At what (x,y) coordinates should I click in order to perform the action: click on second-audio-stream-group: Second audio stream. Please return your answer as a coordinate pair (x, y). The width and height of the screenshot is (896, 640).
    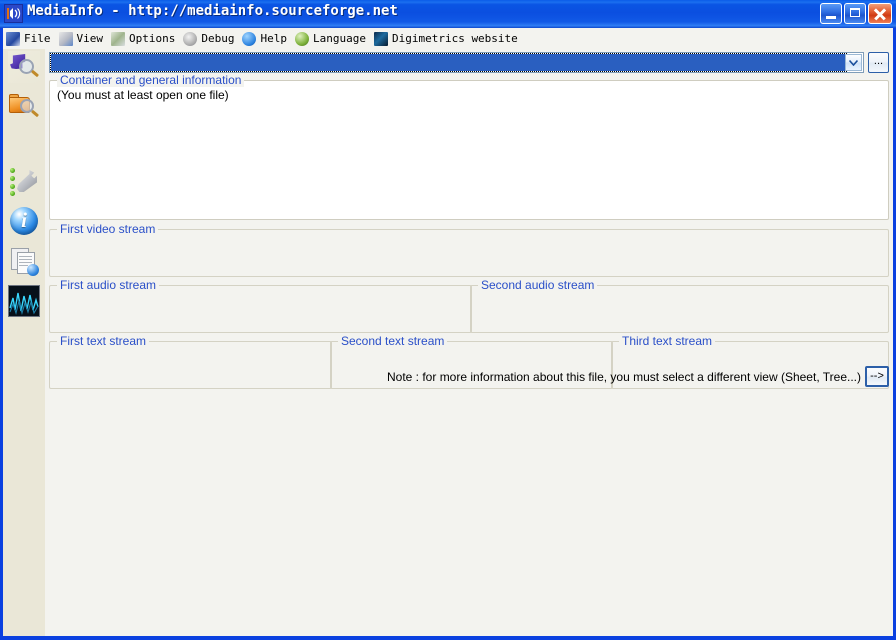
    Looking at the image, I should click on (679, 305).